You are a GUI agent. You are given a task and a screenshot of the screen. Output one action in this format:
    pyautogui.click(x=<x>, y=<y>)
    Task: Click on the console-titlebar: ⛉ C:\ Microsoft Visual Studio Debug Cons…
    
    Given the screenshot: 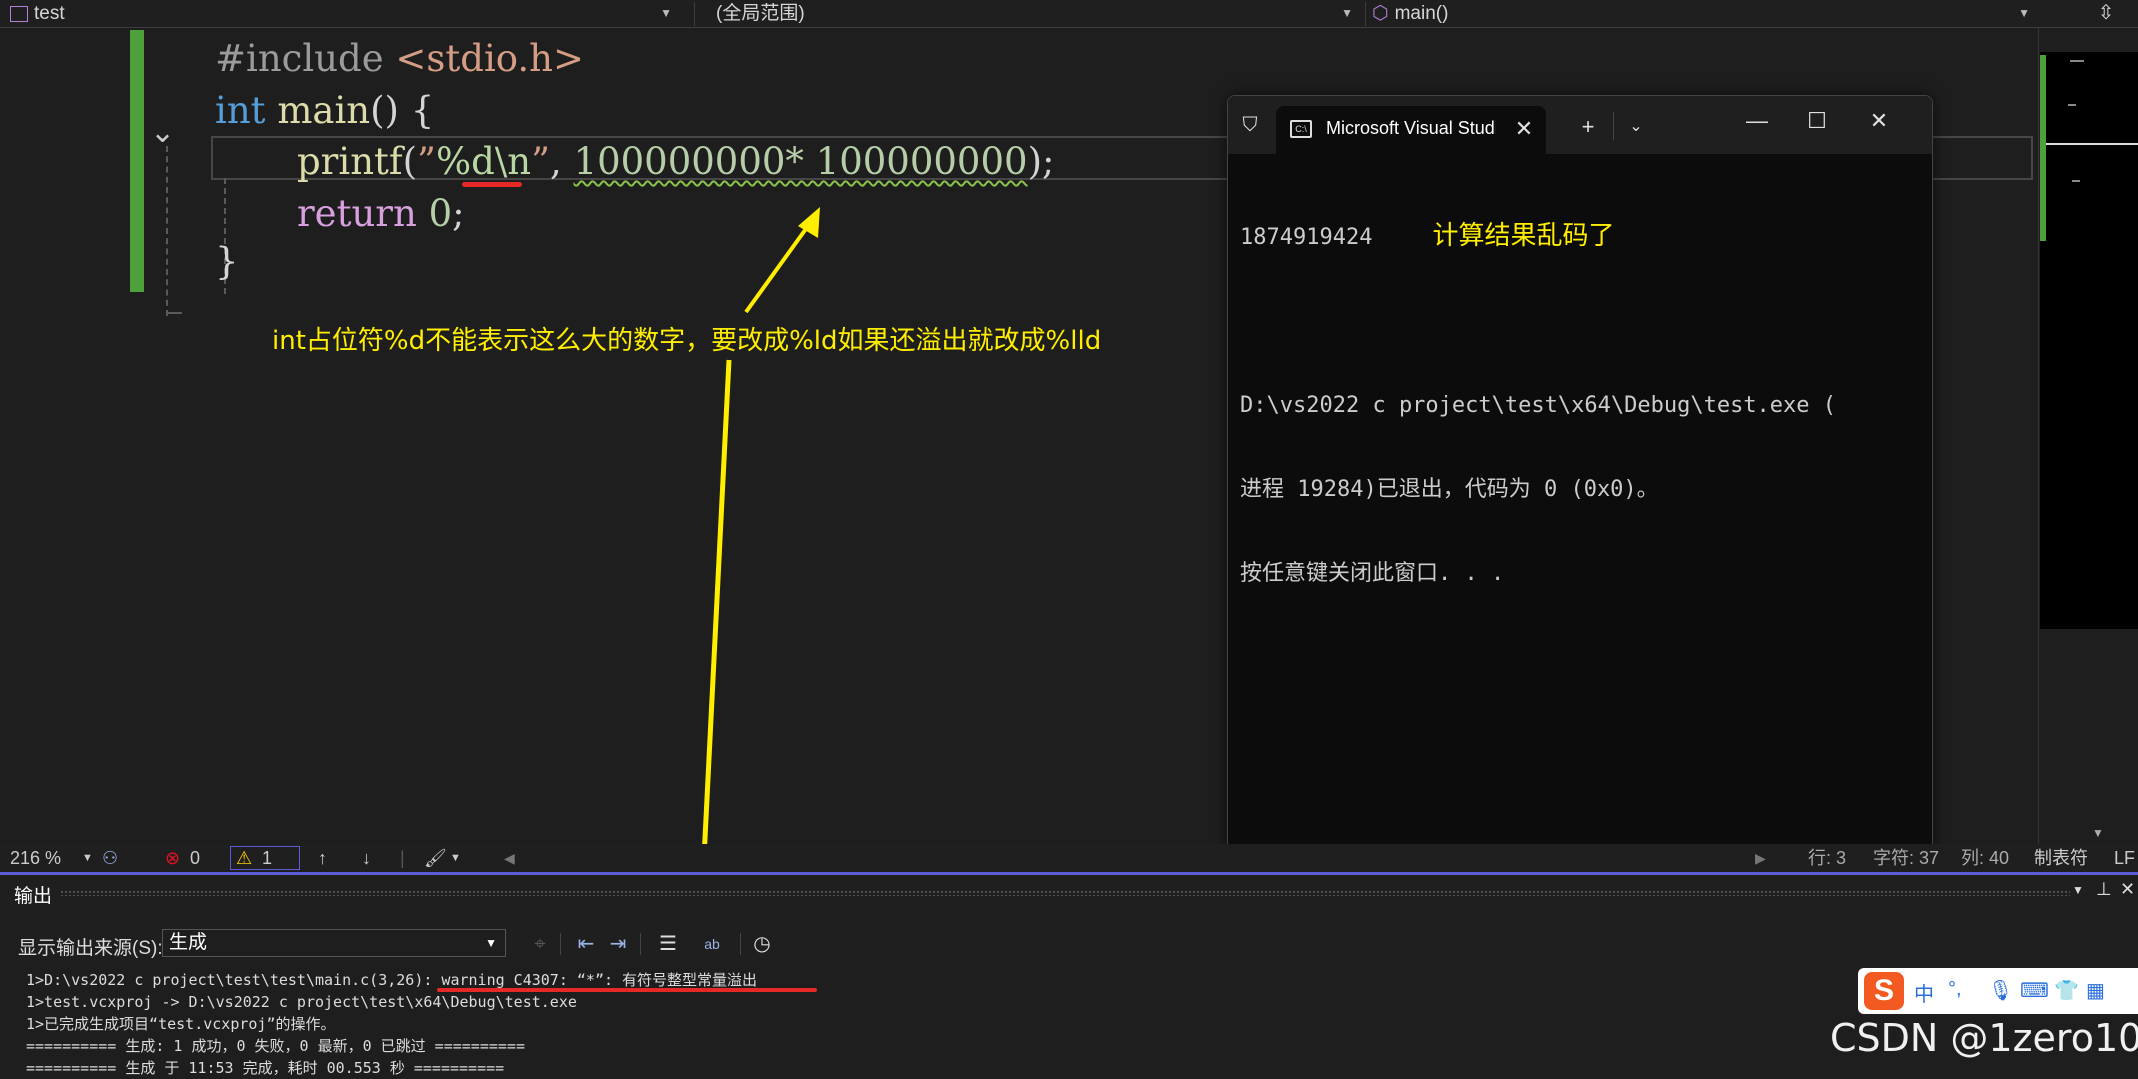 What is the action you would take?
    pyautogui.click(x=1580, y=125)
    